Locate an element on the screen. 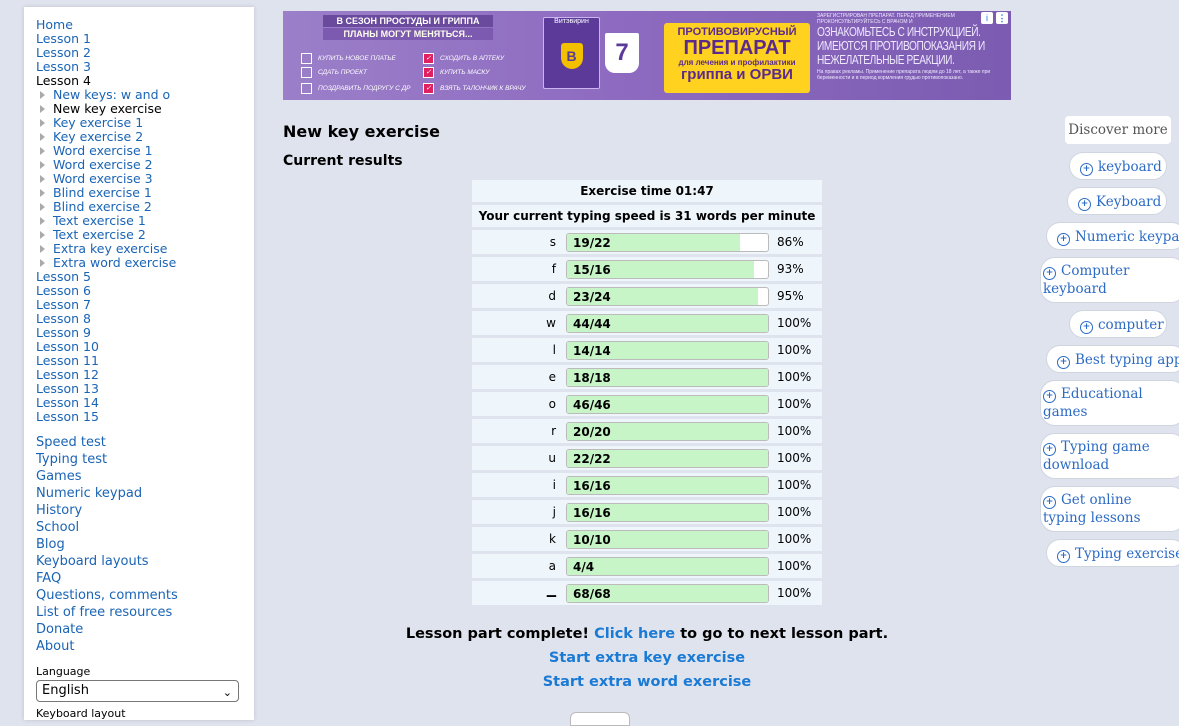  lesson-part-word-exercise-1: Word exercise 1 is located at coordinates (103, 151).